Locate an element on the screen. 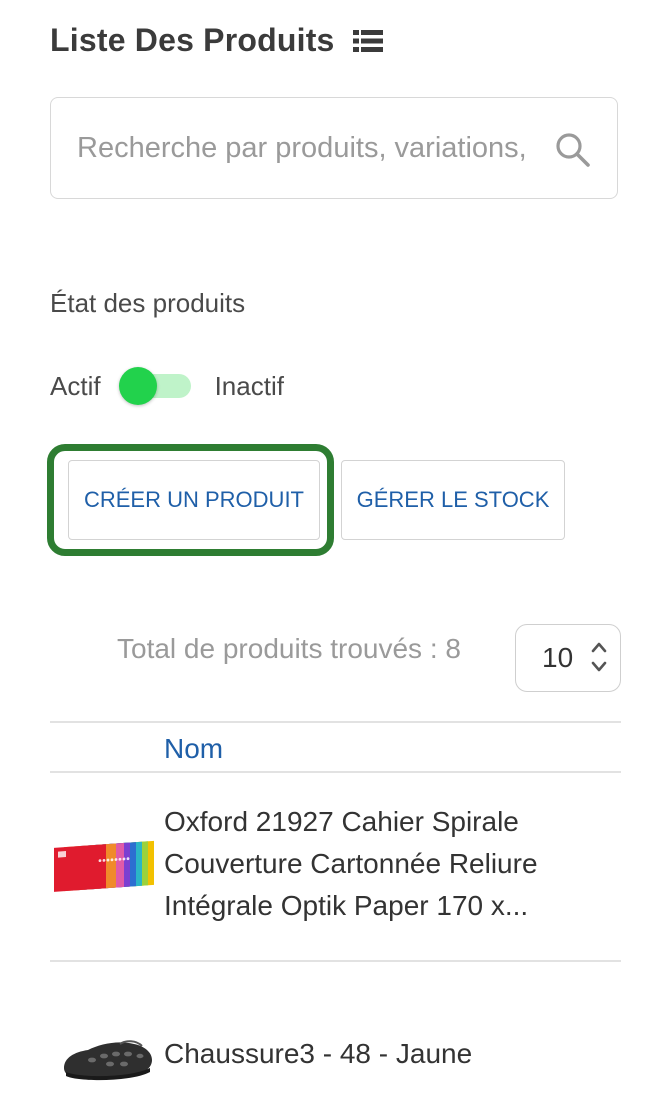 The image size is (668, 1108). product-name-line: Couverture Cartonnée Reliure is located at coordinates (351, 863).